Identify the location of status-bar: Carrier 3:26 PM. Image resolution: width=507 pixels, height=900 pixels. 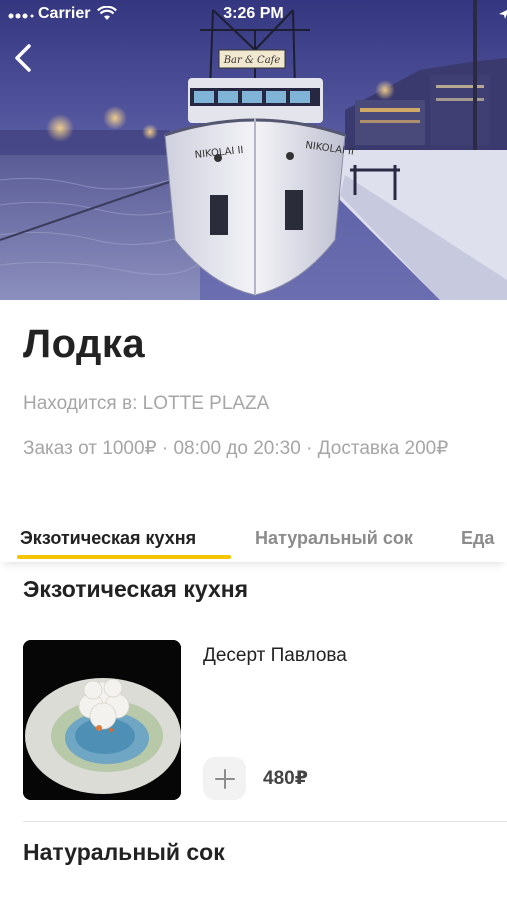
(253, 15).